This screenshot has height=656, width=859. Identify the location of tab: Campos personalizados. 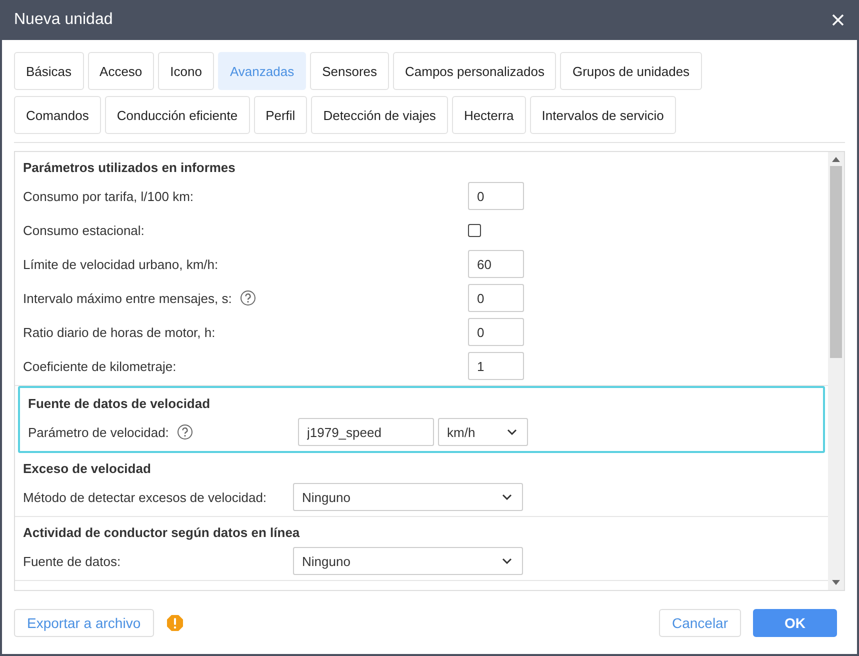
(474, 71).